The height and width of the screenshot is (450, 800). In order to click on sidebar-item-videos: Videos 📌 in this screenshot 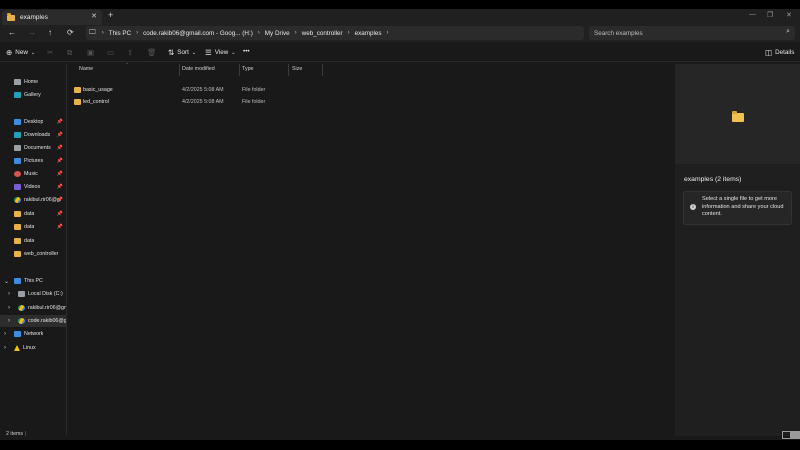, I will do `click(33, 187)`.